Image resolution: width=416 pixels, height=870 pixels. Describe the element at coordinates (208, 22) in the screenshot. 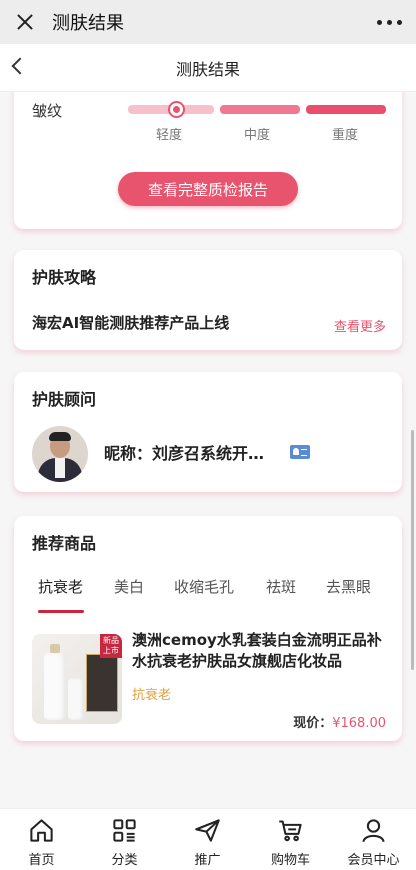

I see `wechat-bar: 测肤结果` at that location.